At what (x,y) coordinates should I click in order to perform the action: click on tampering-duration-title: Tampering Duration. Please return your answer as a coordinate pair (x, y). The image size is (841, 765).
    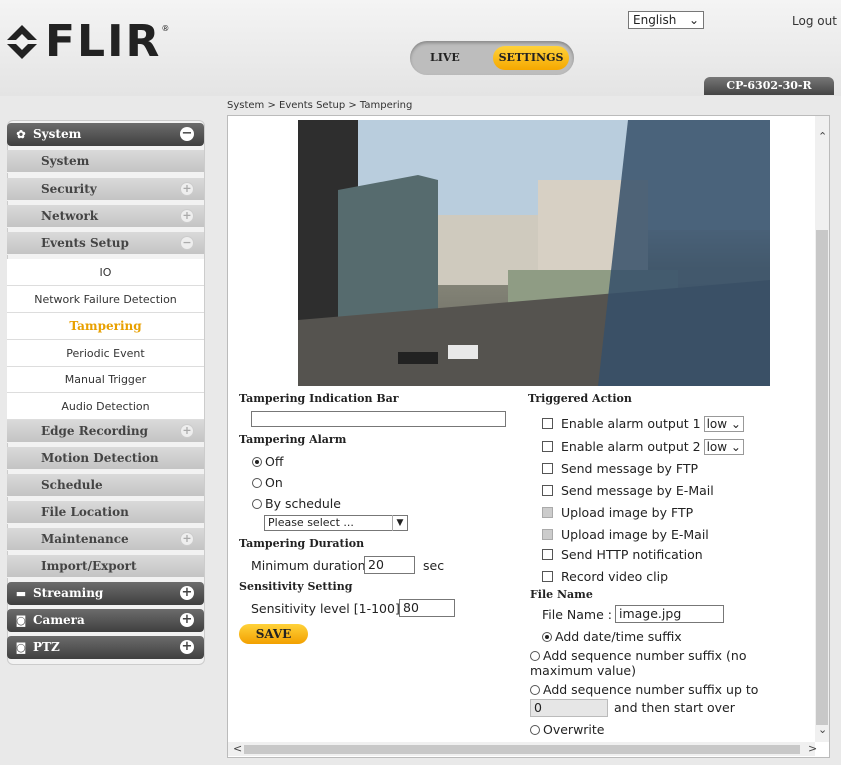
    Looking at the image, I should click on (302, 543).